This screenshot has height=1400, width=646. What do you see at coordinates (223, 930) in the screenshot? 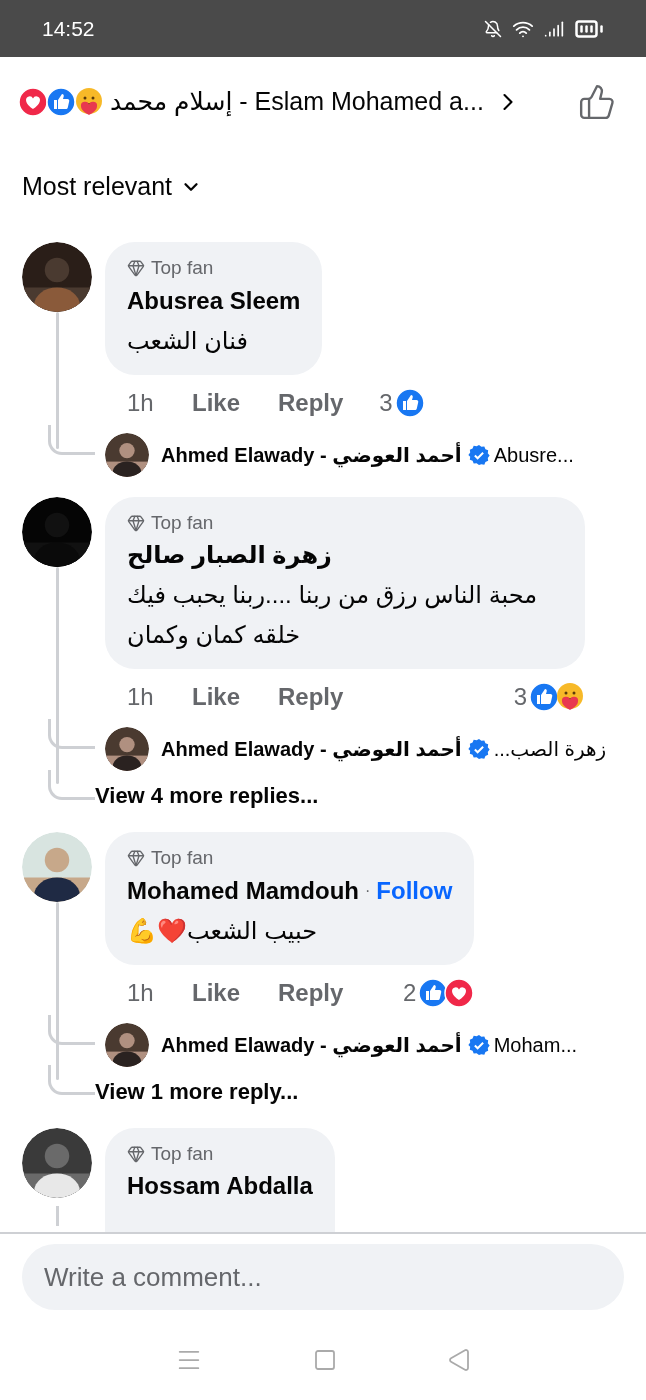
I see `comment-text: حبيب الشعب❤💪` at bounding box center [223, 930].